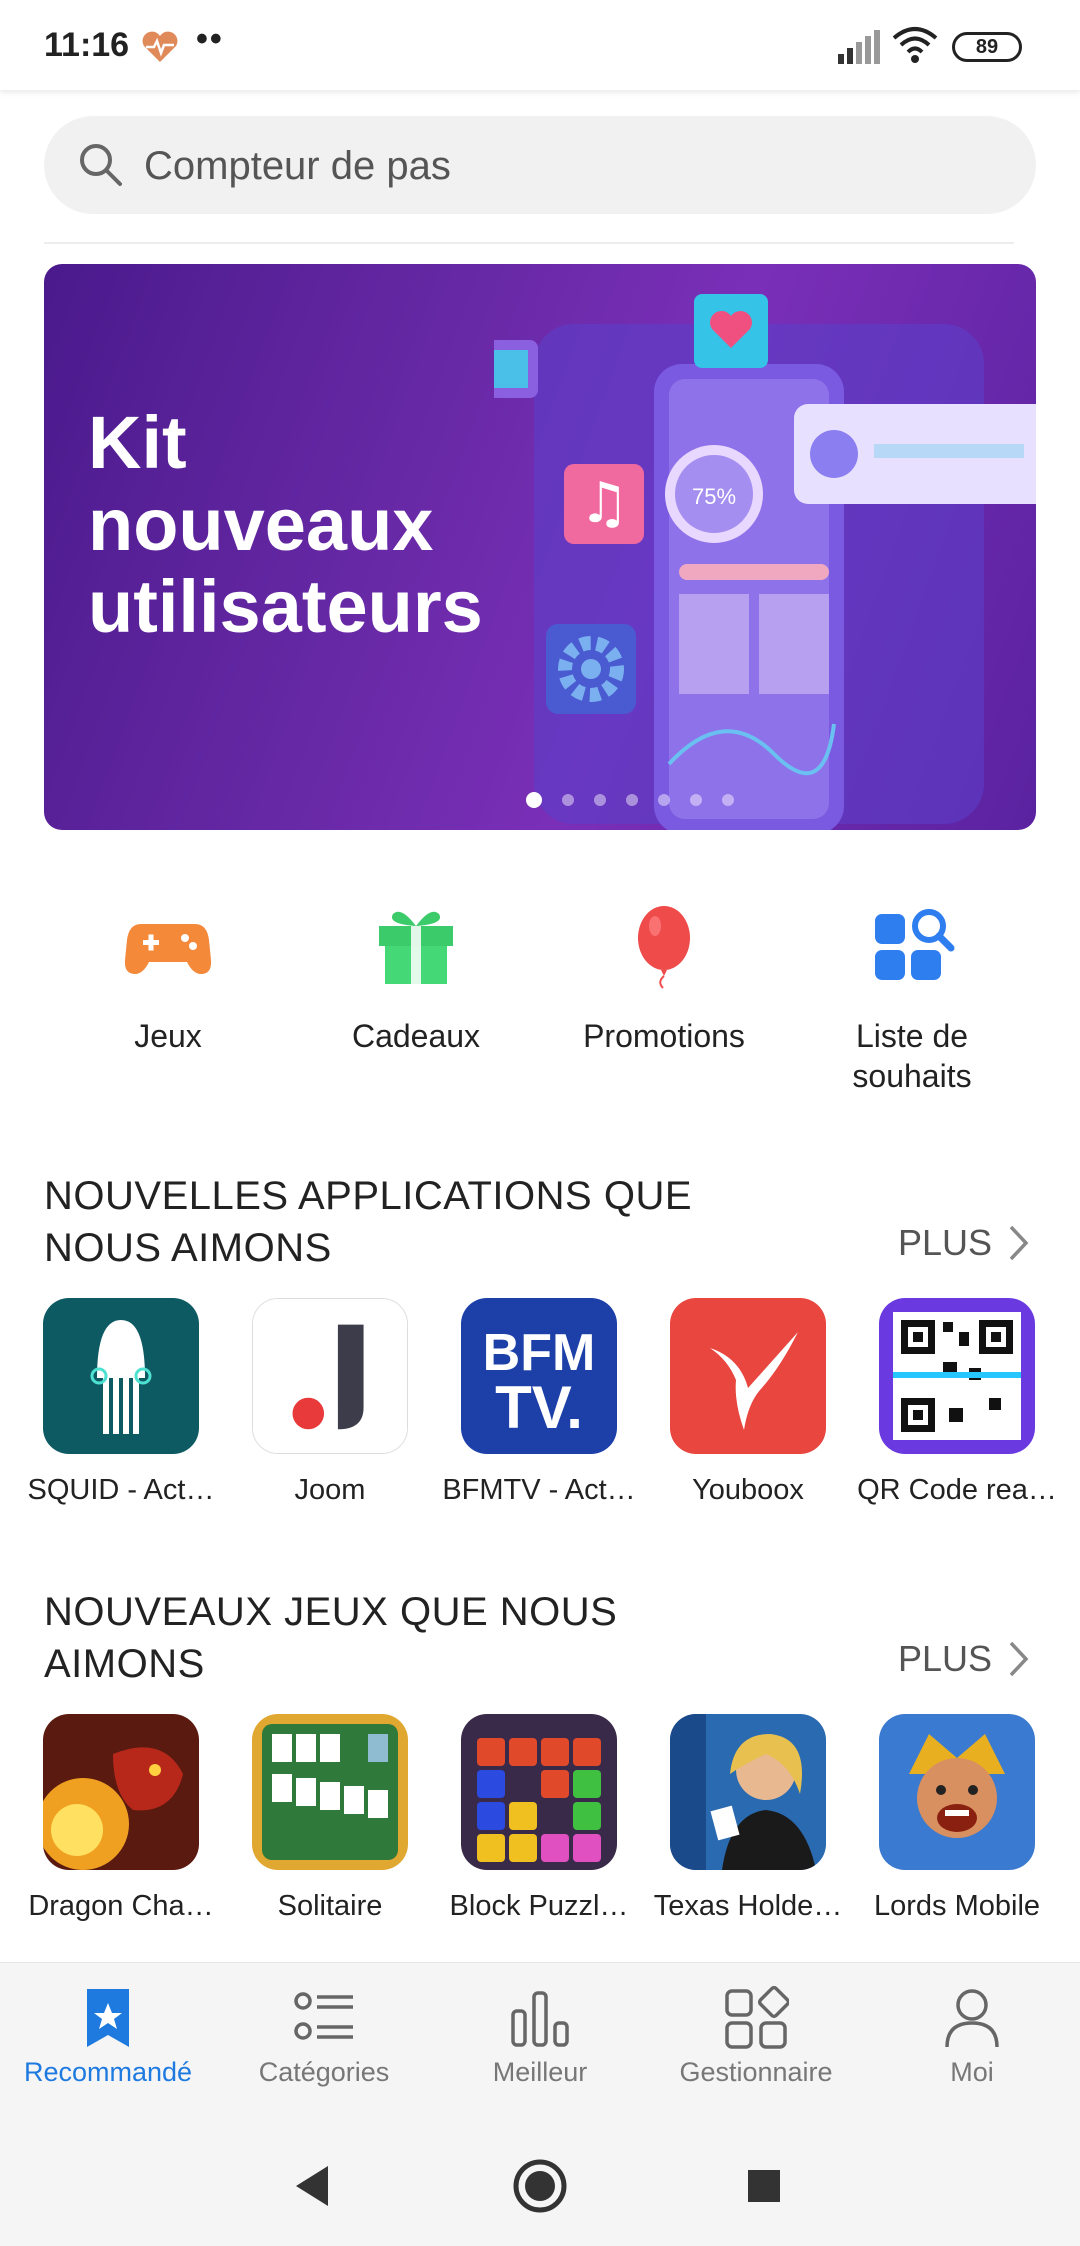 The image size is (1080, 2246). What do you see at coordinates (912, 1056) in the screenshot?
I see `shortcut-label: Liste de souhaits` at bounding box center [912, 1056].